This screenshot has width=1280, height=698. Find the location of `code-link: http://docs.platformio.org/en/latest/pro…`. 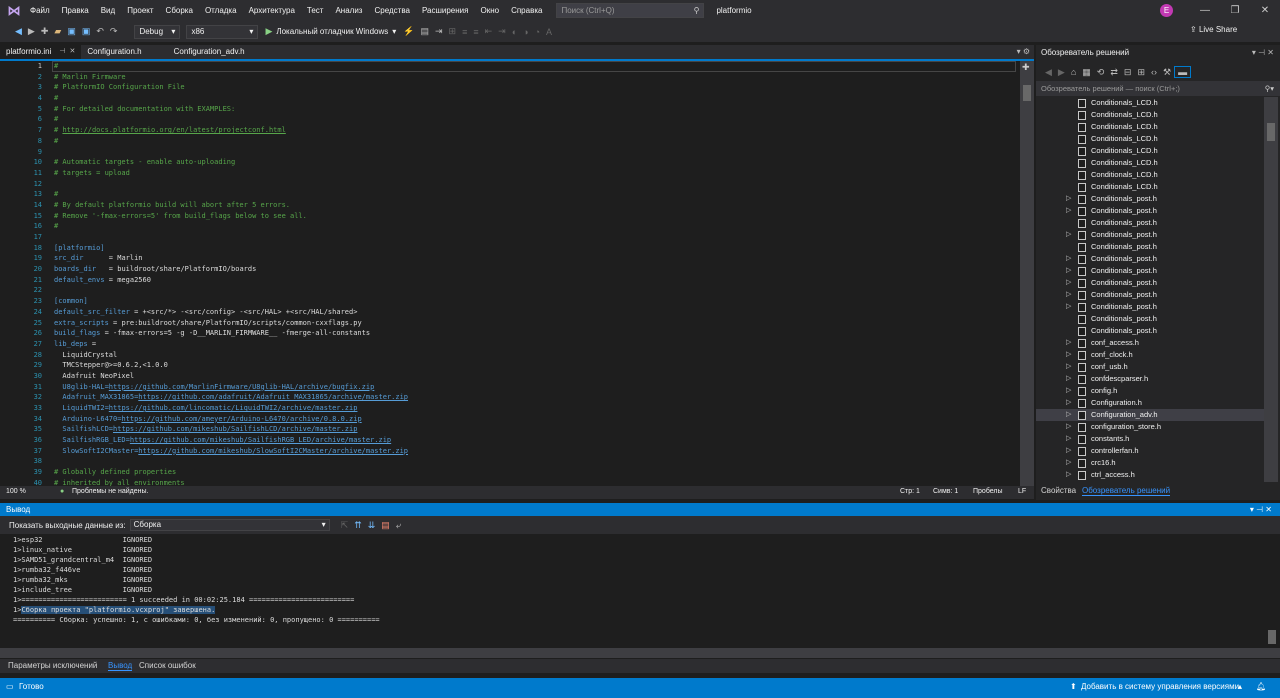

code-link: http://docs.platformio.org/en/latest/pro… is located at coordinates (173, 130).